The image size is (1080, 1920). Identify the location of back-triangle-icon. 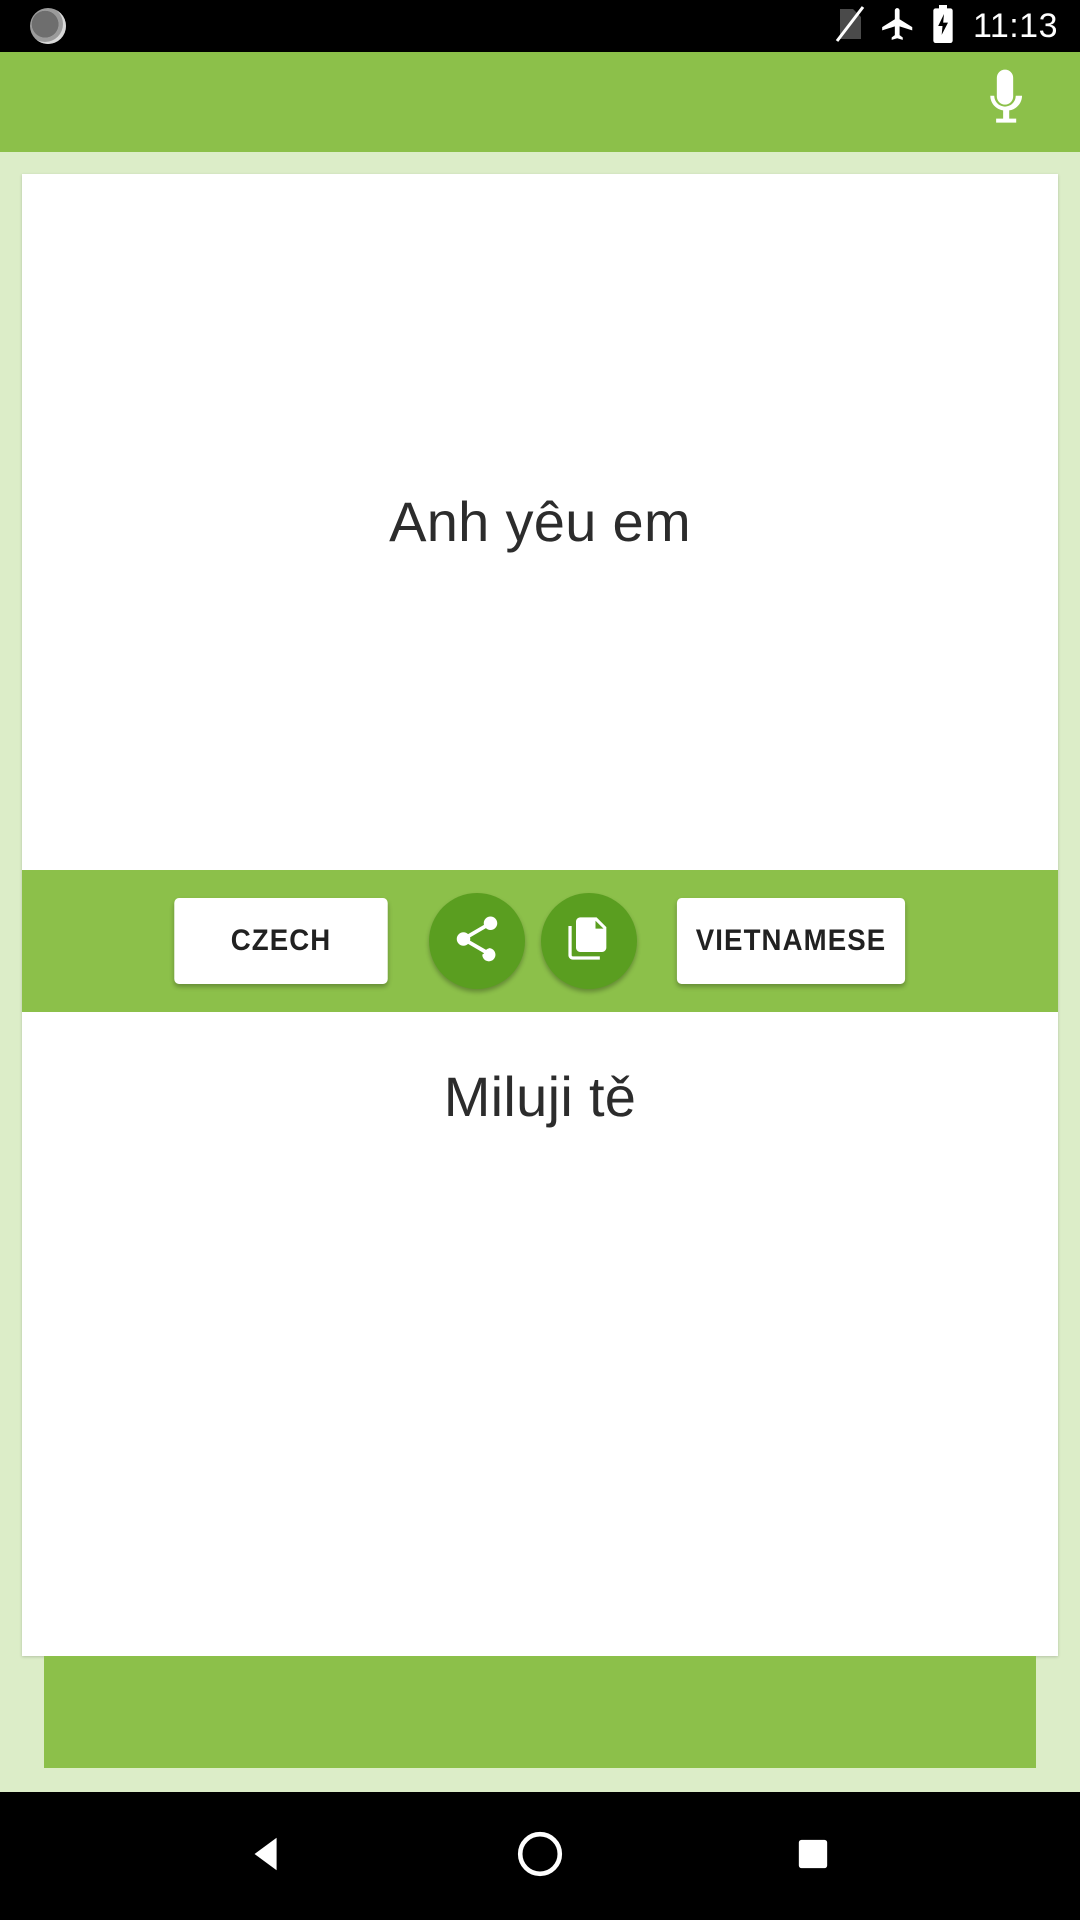
(267, 1856).